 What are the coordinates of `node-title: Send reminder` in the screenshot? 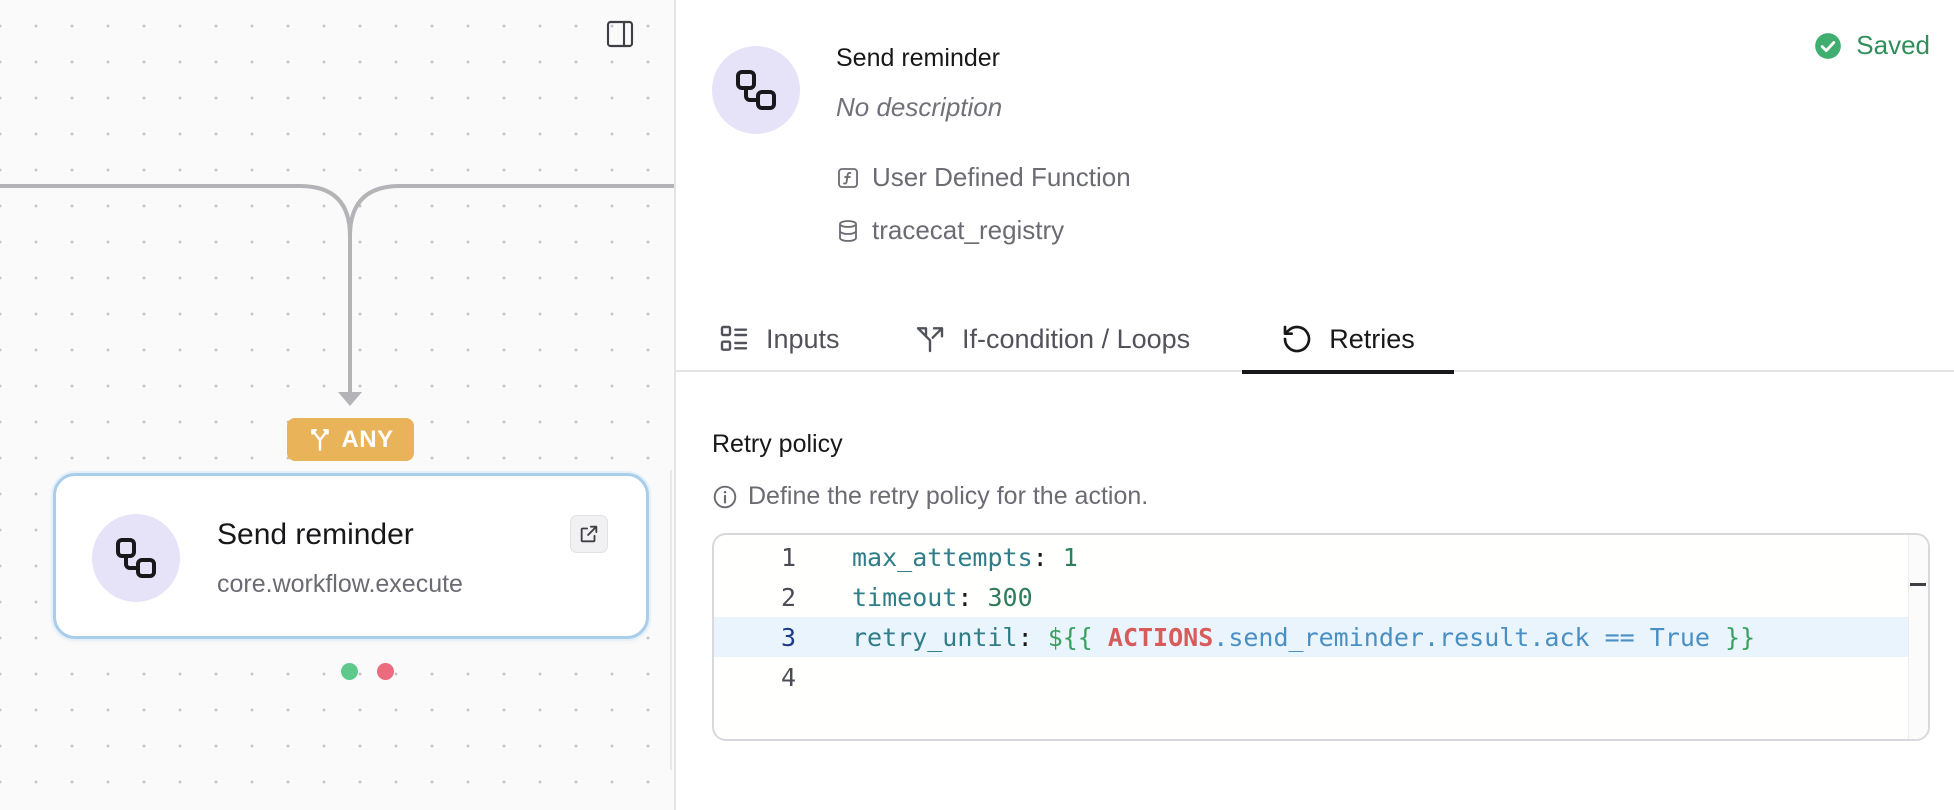 It's located at (315, 534).